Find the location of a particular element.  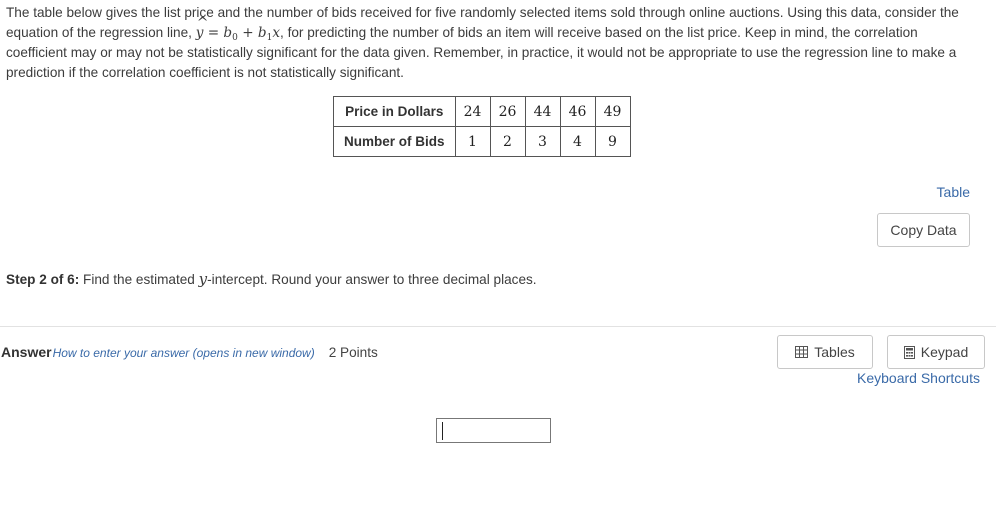

table-row-bids: Number of Bids 1 2 3 4 9 is located at coordinates (482, 141).